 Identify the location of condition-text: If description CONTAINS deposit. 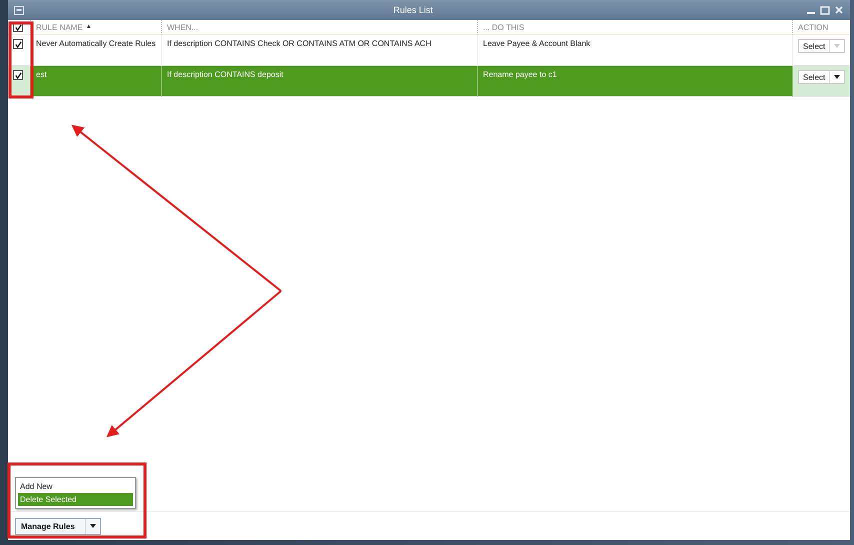
(225, 74).